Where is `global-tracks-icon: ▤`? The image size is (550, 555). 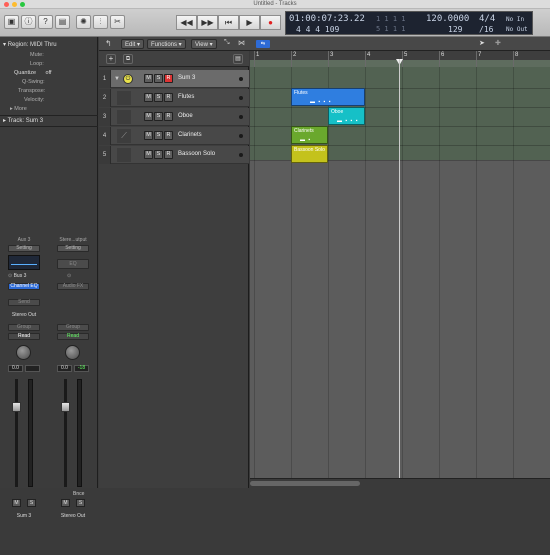
global-tracks-icon: ▤ is located at coordinates (238, 59).